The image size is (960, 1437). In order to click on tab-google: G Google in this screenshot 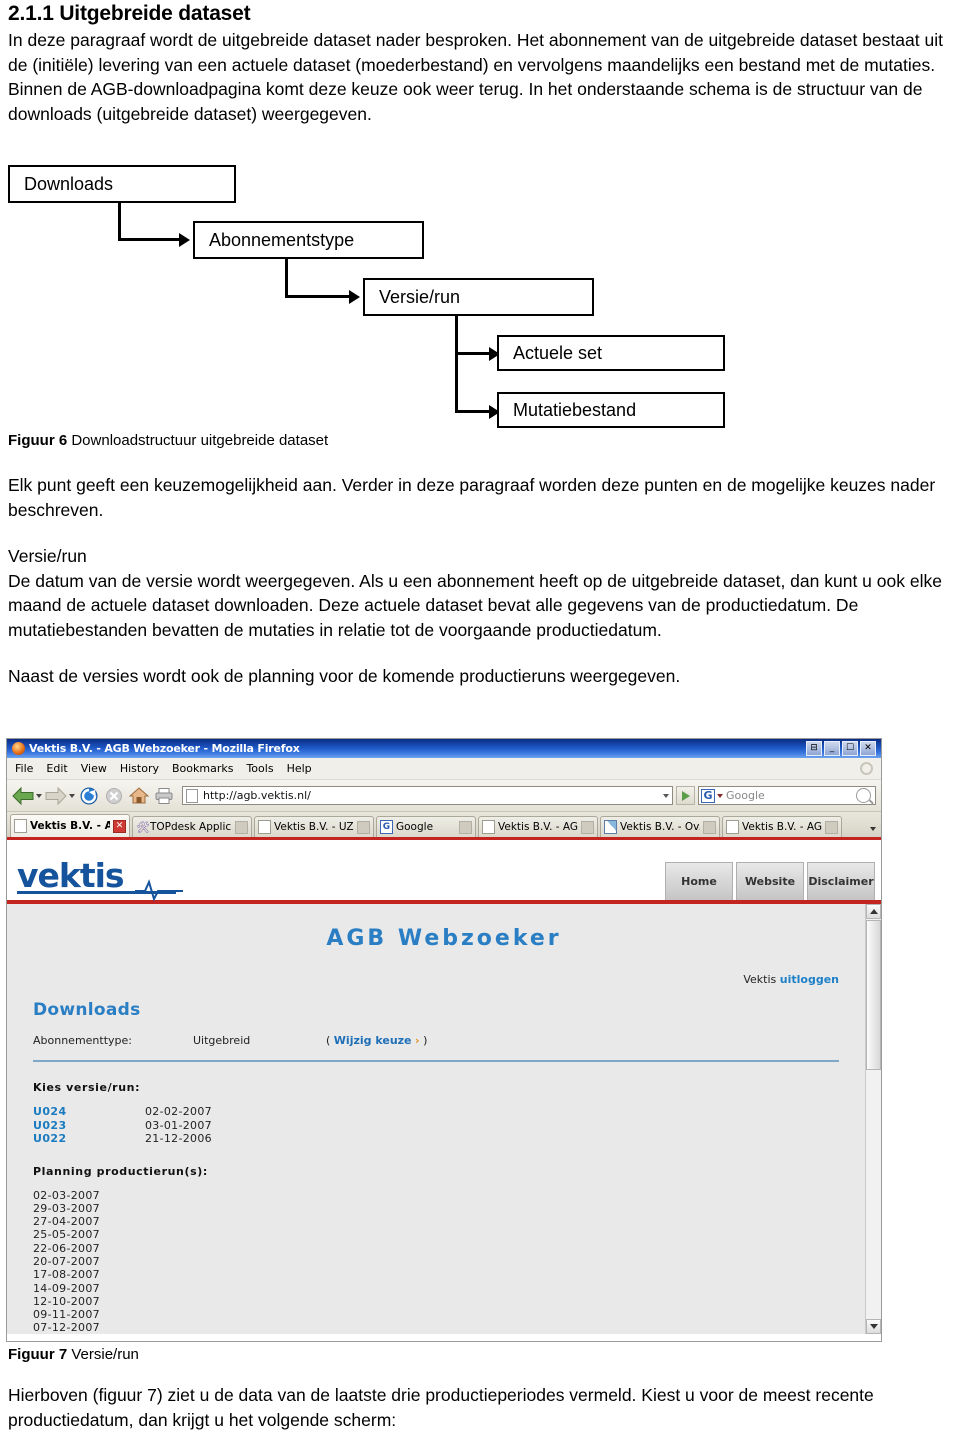, I will do `click(426, 826)`.